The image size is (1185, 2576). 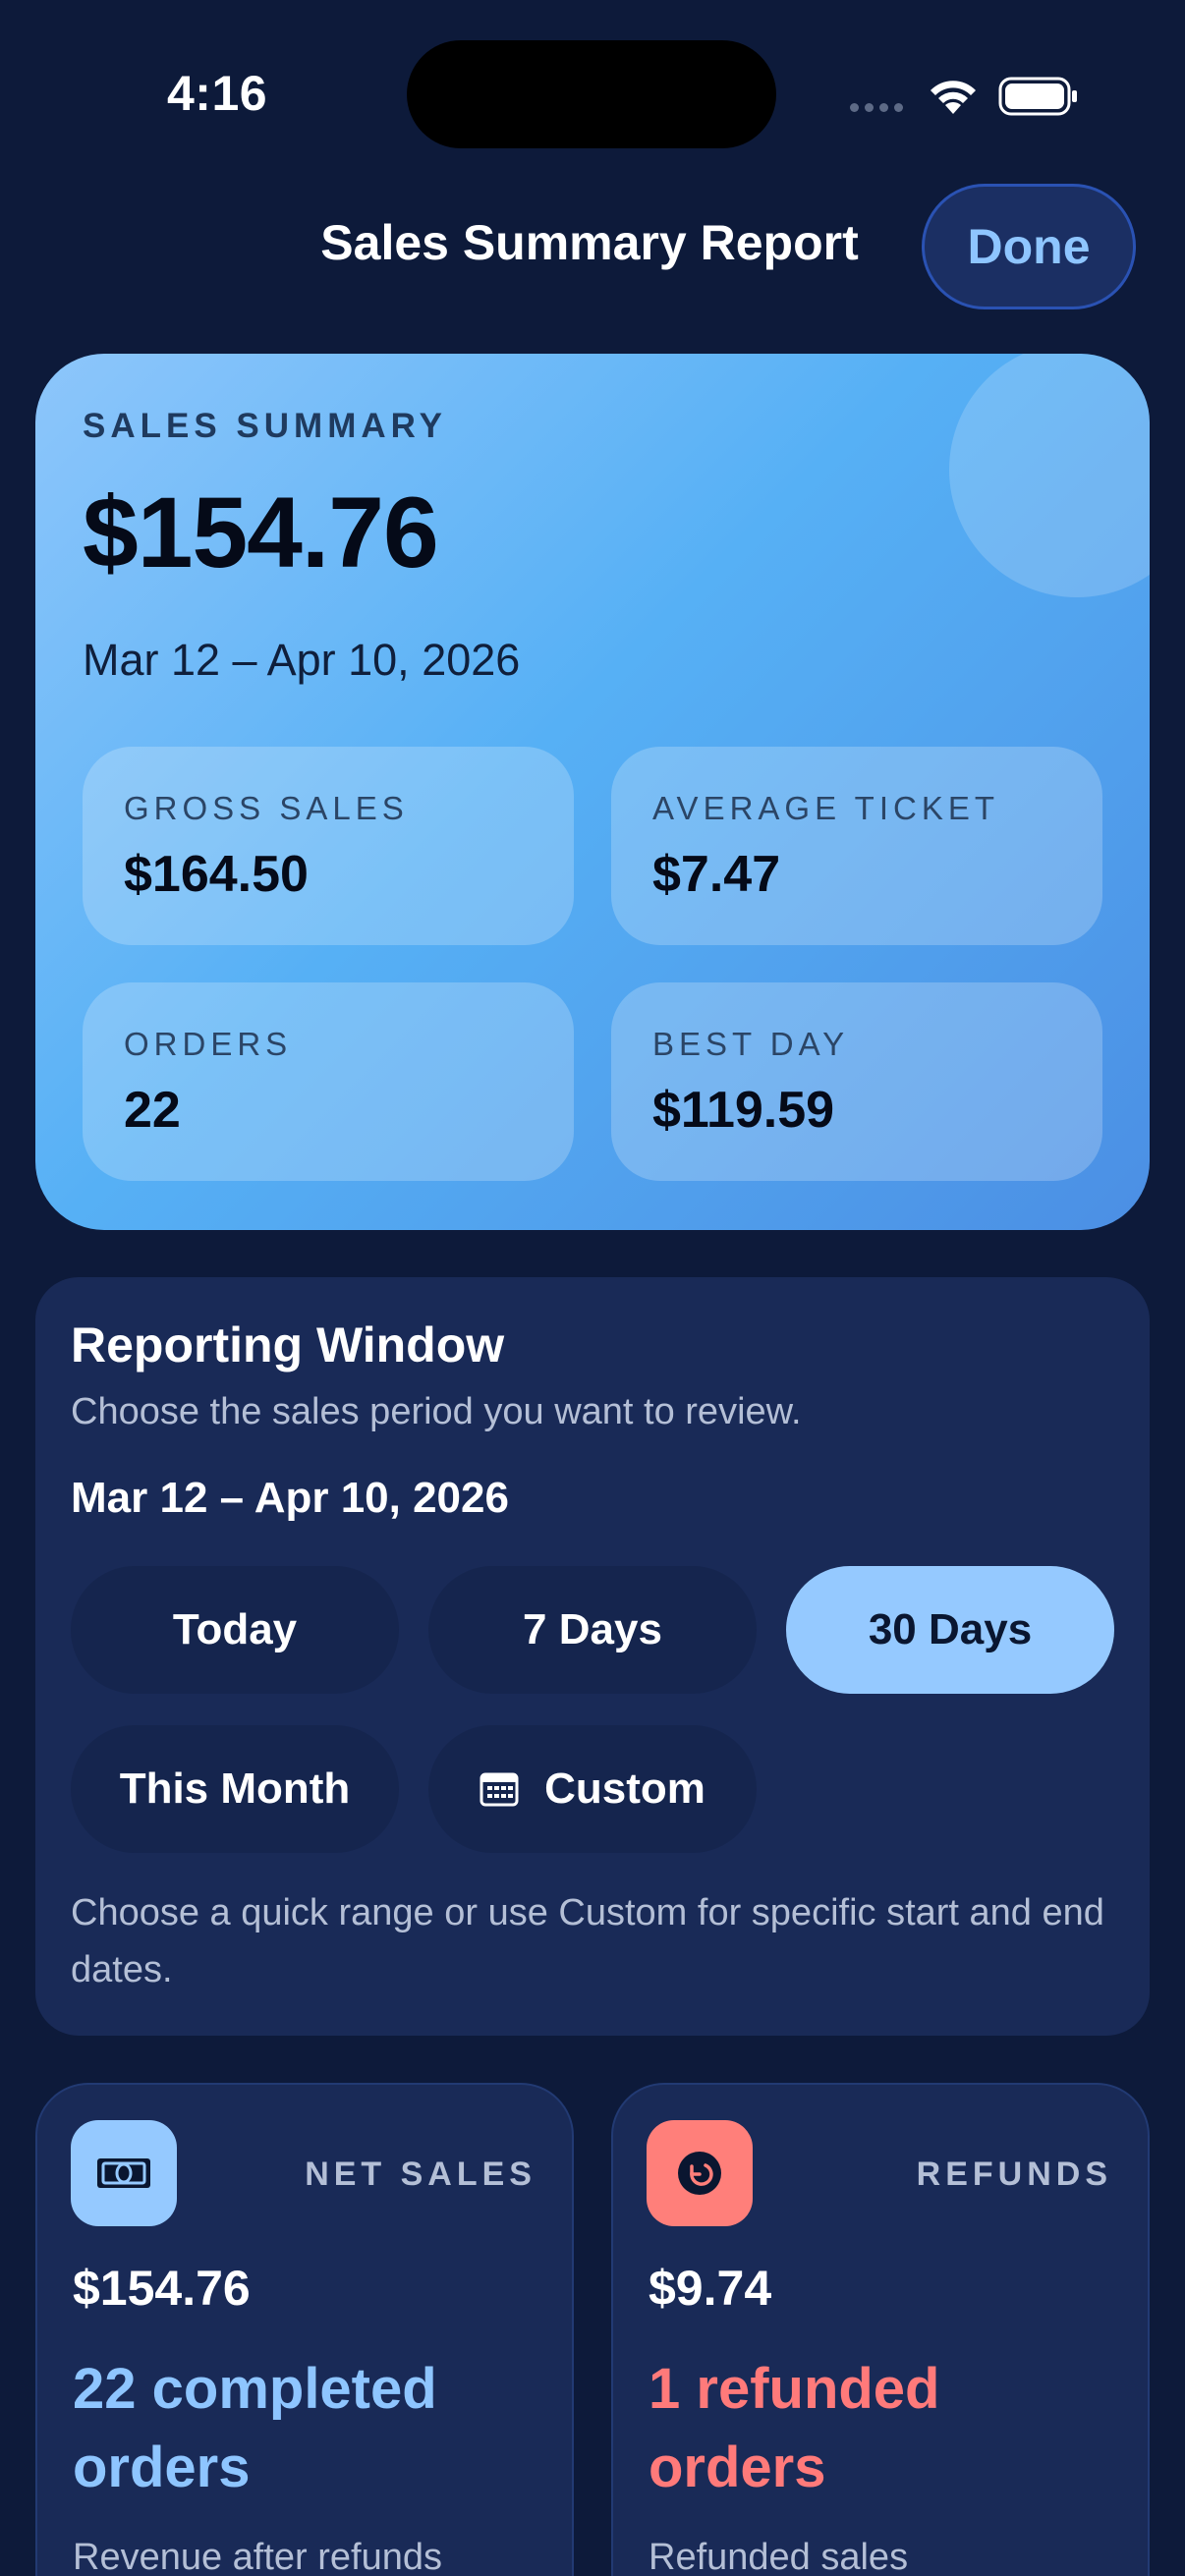 What do you see at coordinates (625, 1788) in the screenshot?
I see `range-option-label: Custom` at bounding box center [625, 1788].